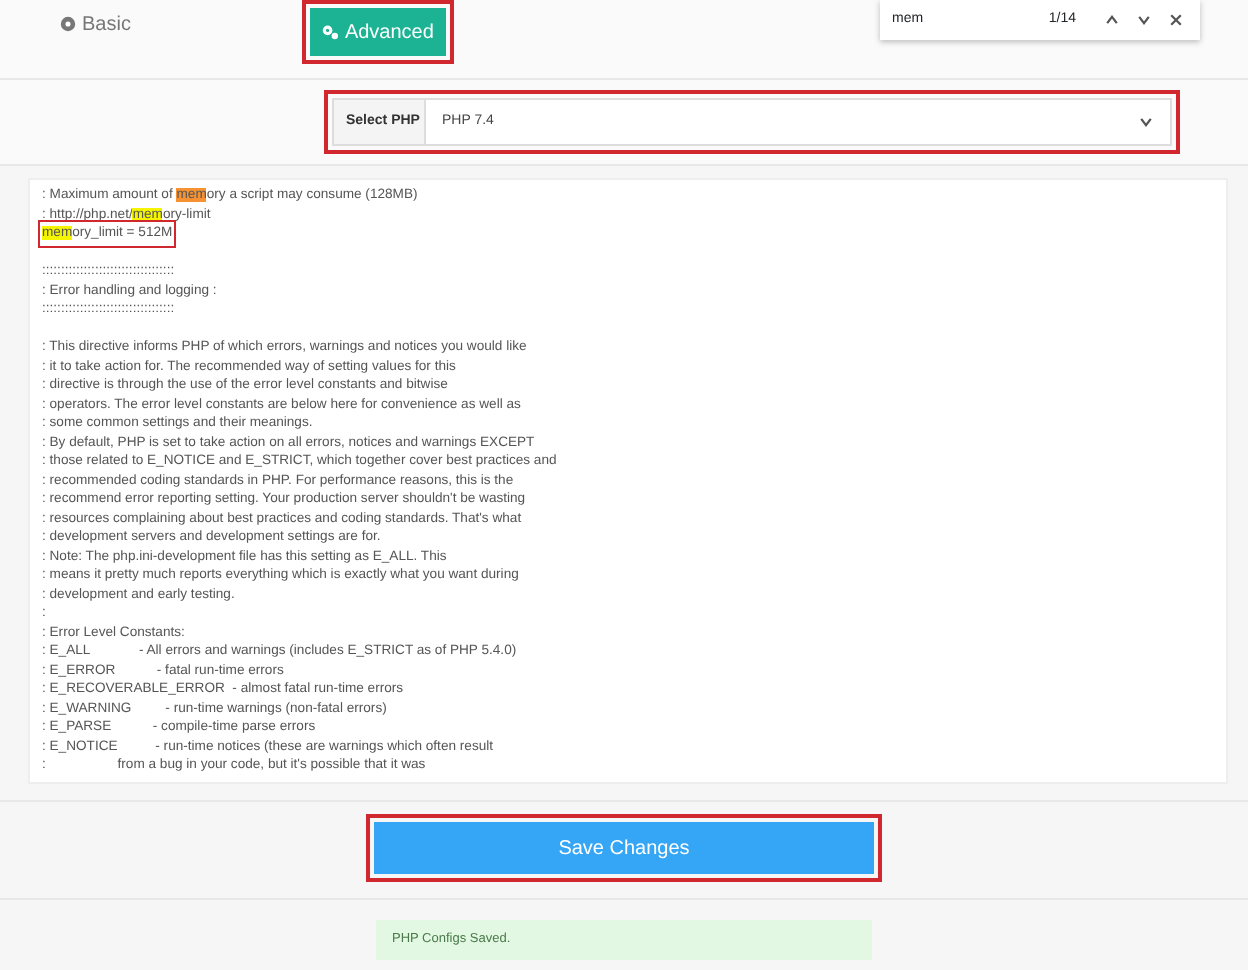  What do you see at coordinates (378, 32) in the screenshot?
I see `tab: Advanced` at bounding box center [378, 32].